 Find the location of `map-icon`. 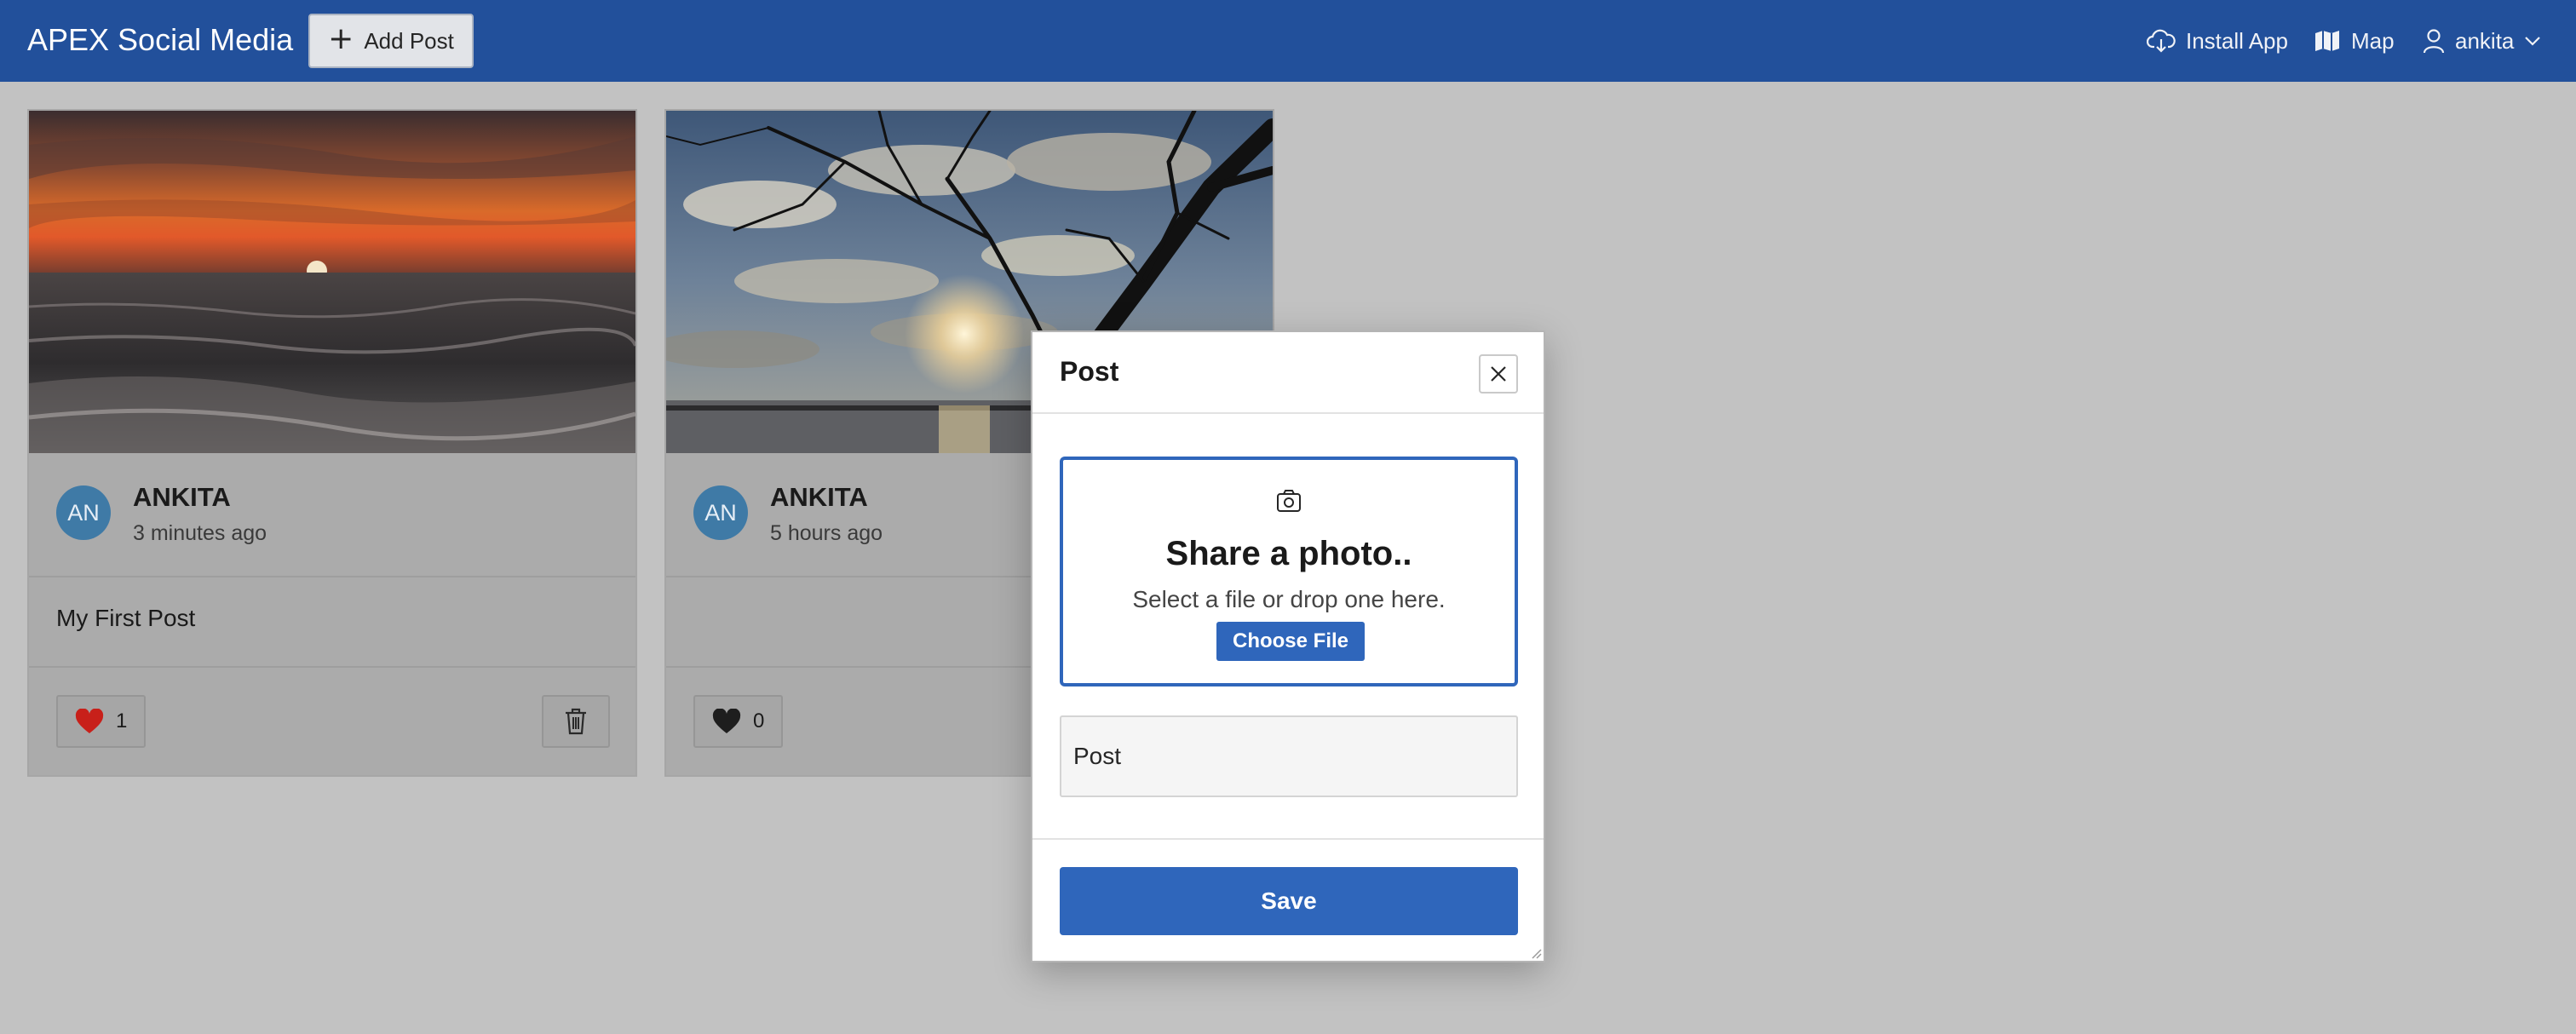

map-icon is located at coordinates (2327, 41).